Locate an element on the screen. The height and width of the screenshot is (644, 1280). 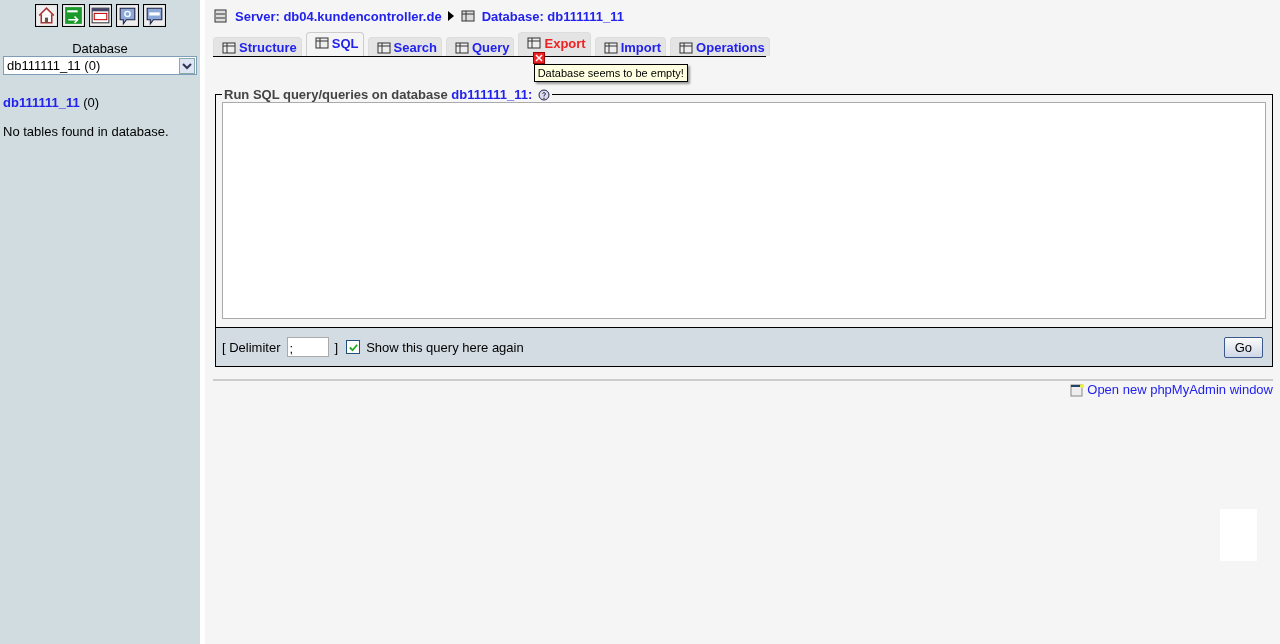
new-window-link: Open new phpMyAdmin window is located at coordinates (1180, 389).